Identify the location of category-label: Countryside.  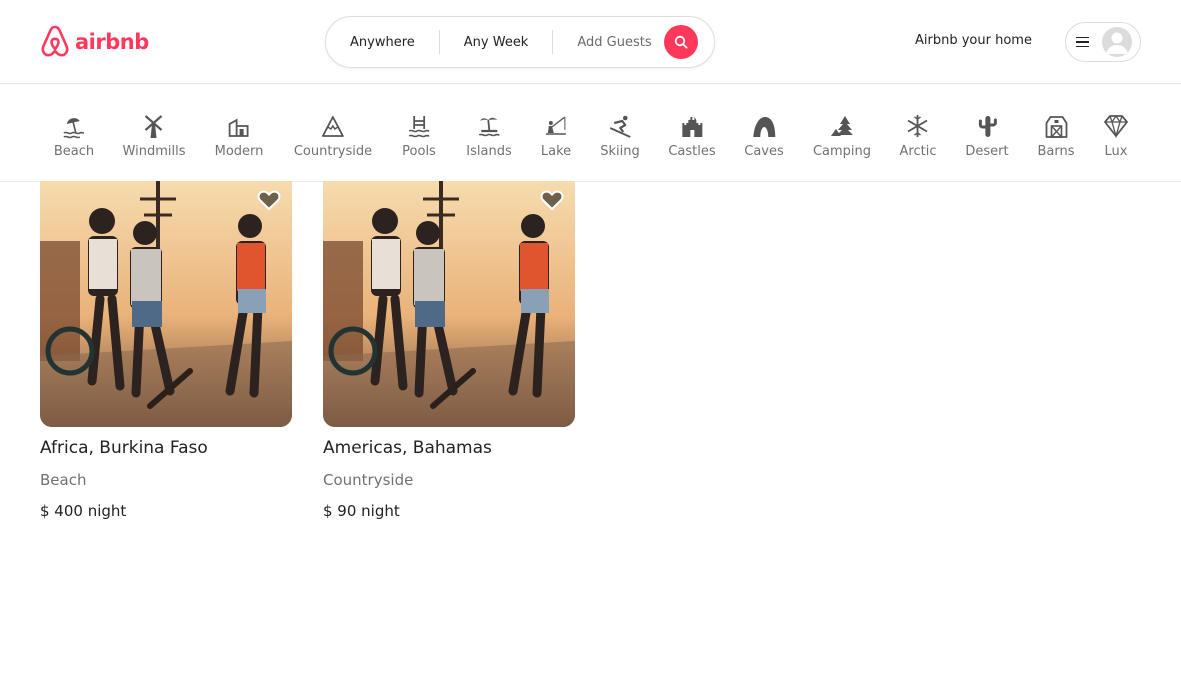
(333, 151).